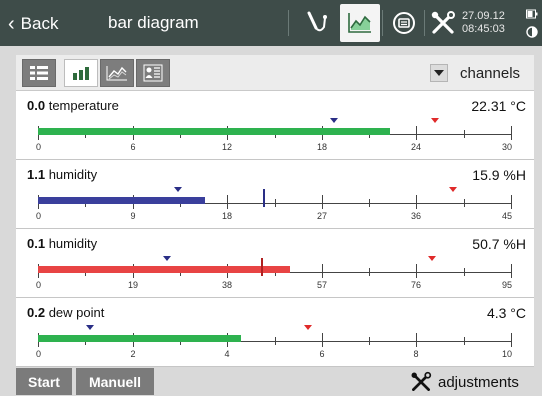  I want to click on tick-label: 45, so click(507, 216).